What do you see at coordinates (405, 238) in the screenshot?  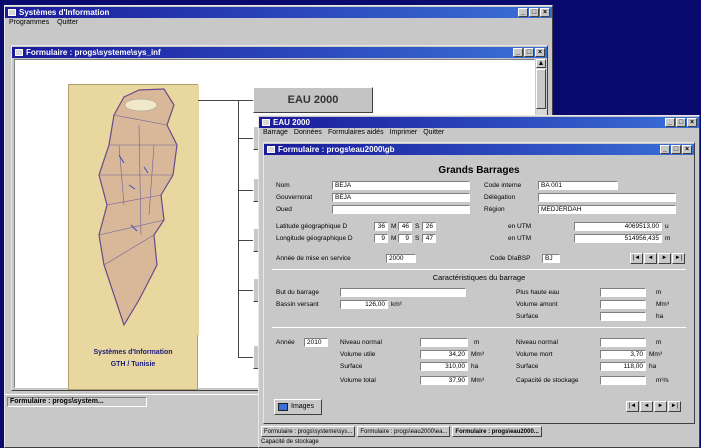 I see `lon-min-field: 9` at bounding box center [405, 238].